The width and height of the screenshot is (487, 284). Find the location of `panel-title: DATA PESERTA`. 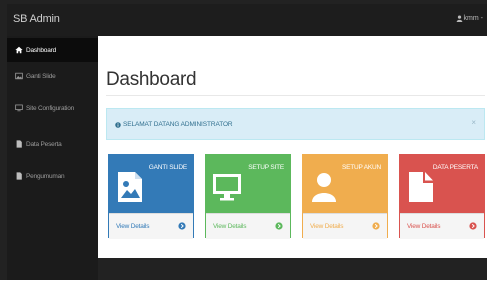

panel-title: DATA PESERTA is located at coordinates (455, 167).